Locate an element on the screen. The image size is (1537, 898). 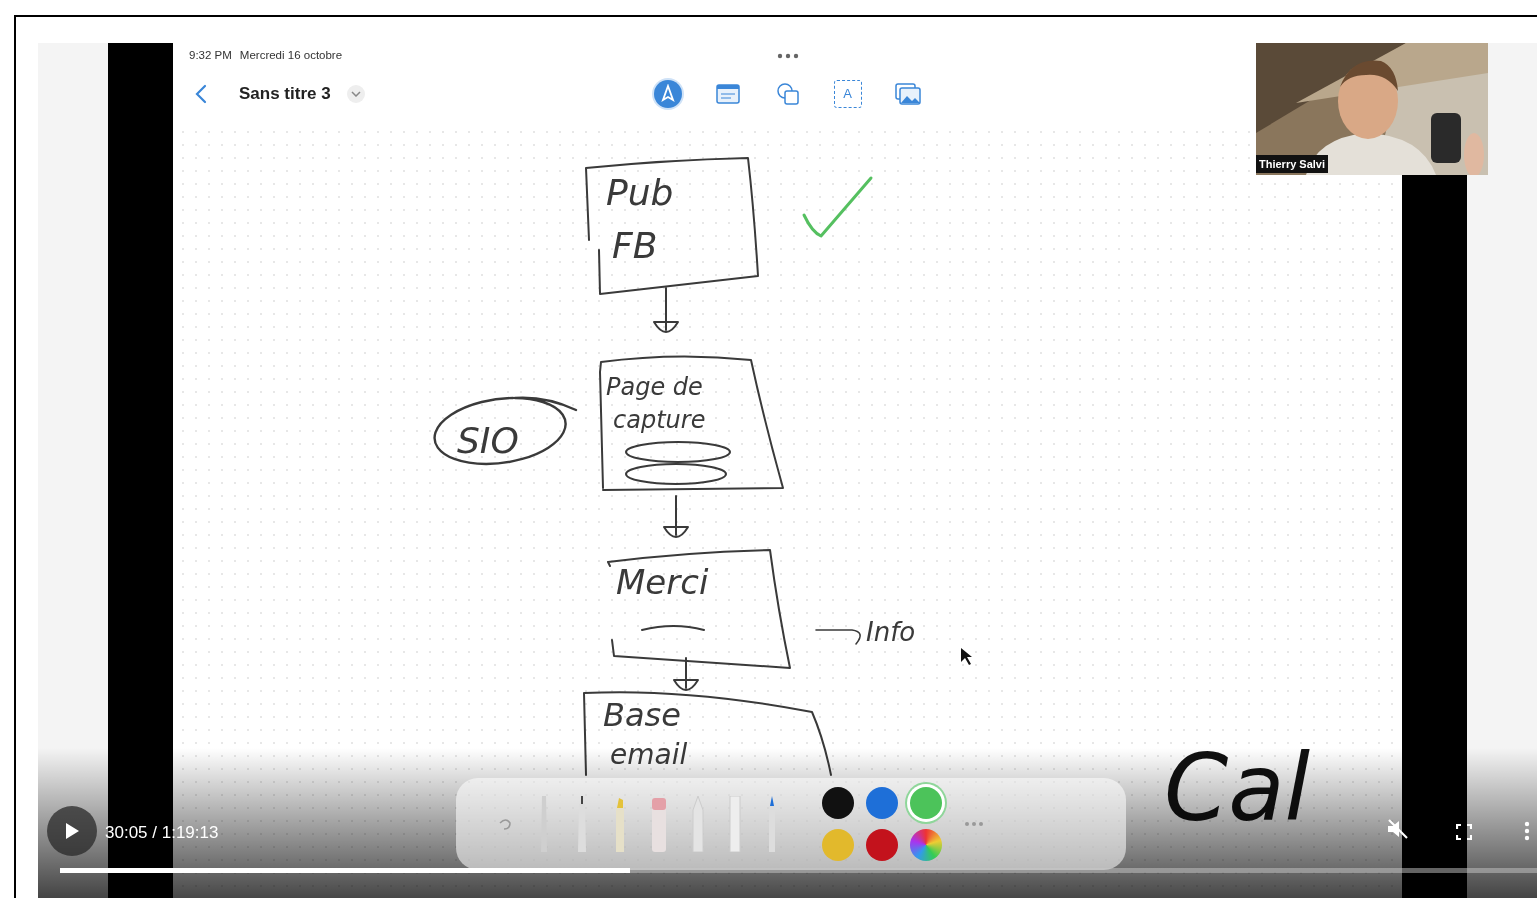
checkmark-icon is located at coordinates (837, 207).